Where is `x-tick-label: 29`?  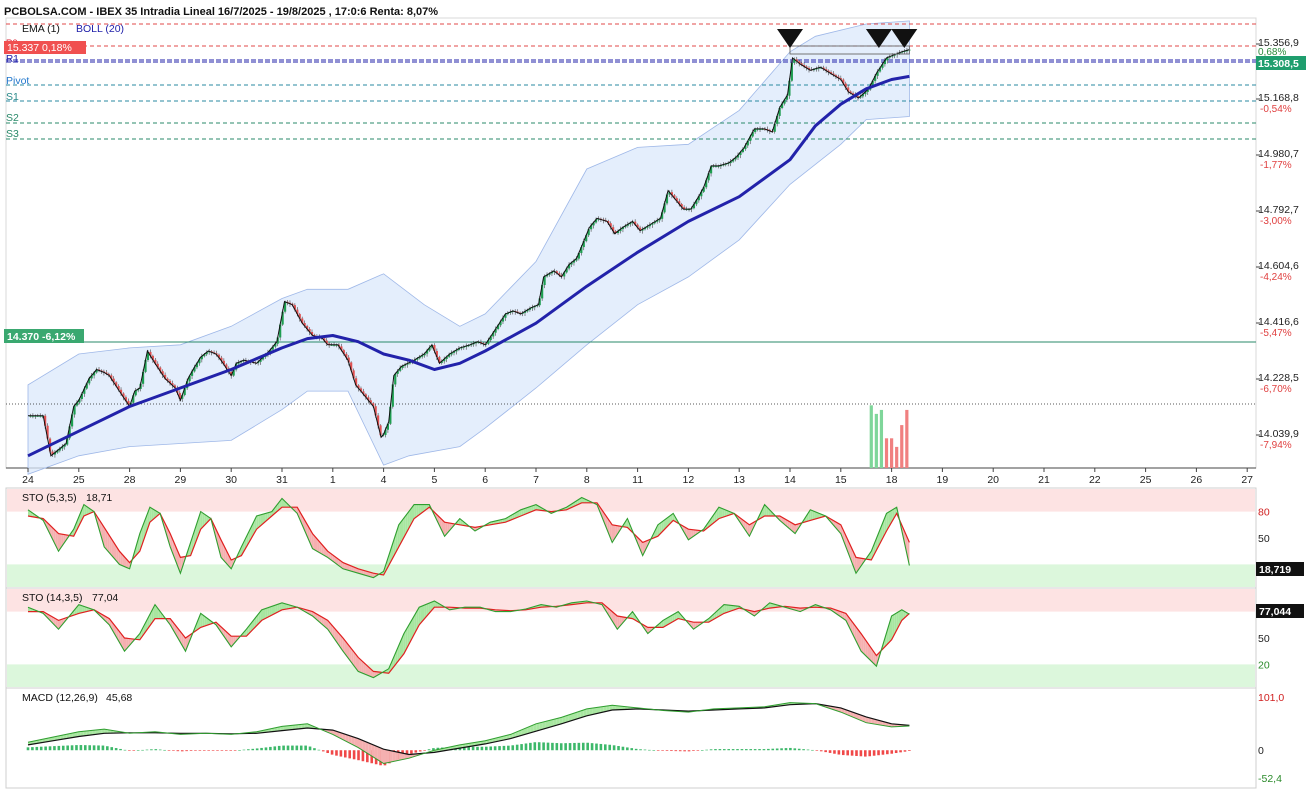
x-tick-label: 29 is located at coordinates (181, 480).